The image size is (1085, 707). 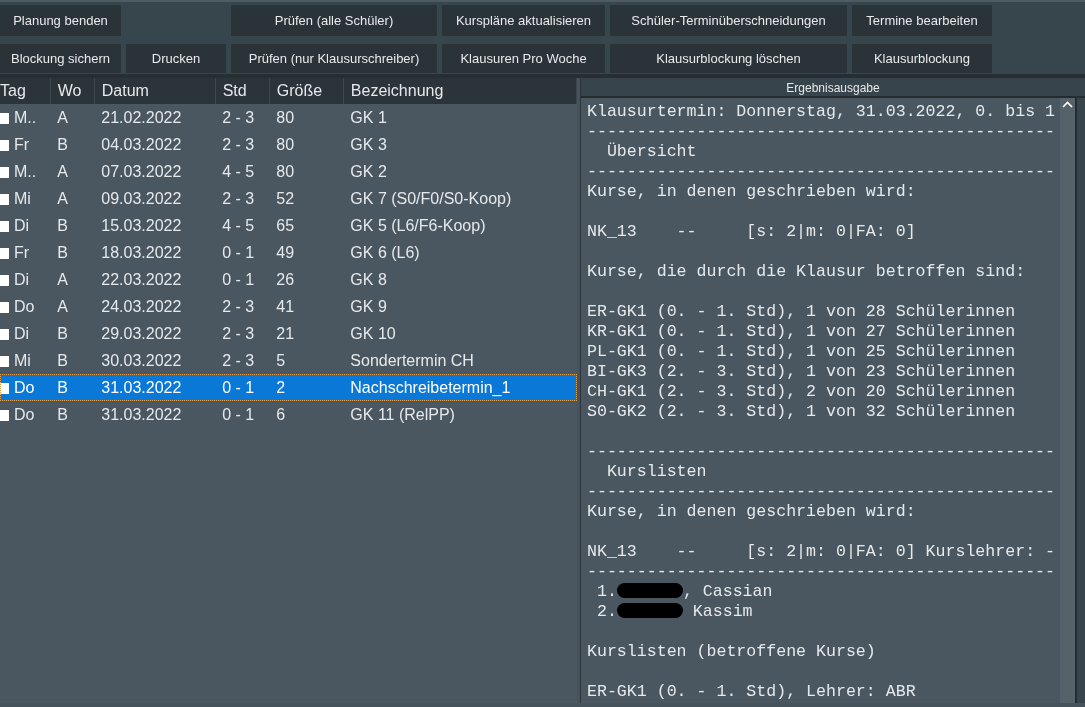 What do you see at coordinates (833, 88) in the screenshot?
I see `panel-title: Ergebnisausgabe` at bounding box center [833, 88].